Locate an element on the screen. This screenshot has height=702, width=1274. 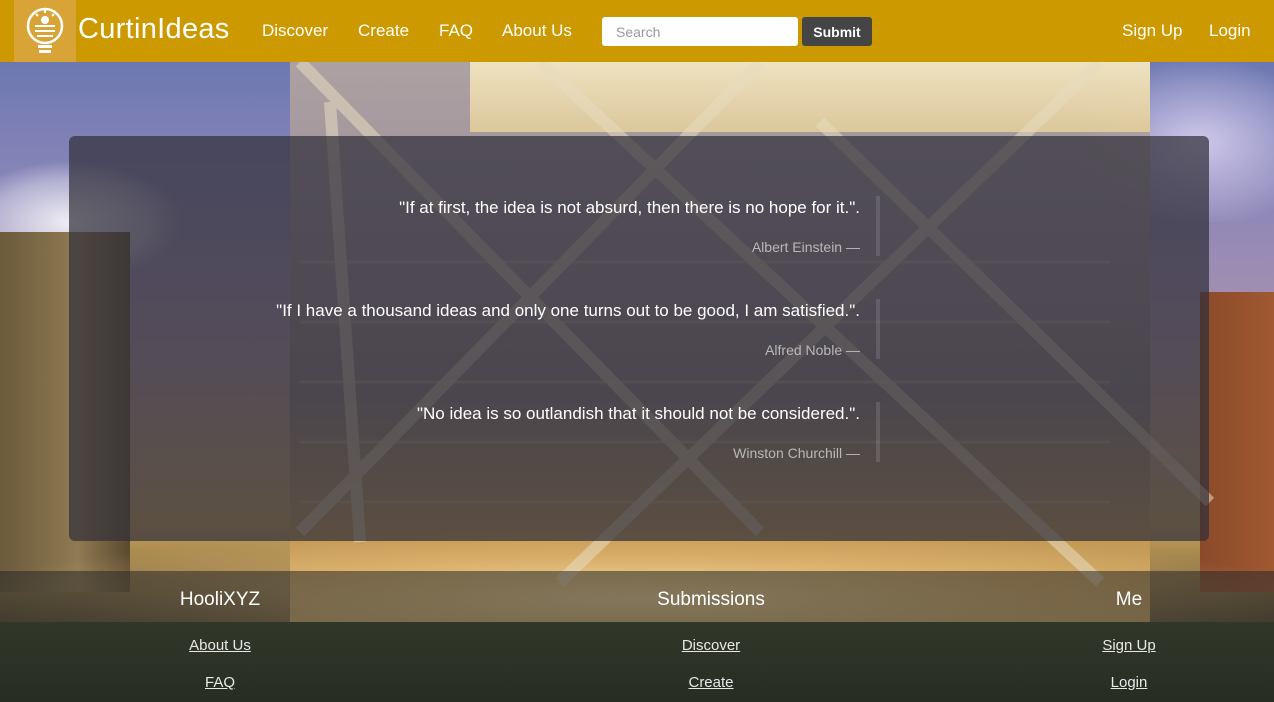
submit-button: Submit is located at coordinates (837, 31).